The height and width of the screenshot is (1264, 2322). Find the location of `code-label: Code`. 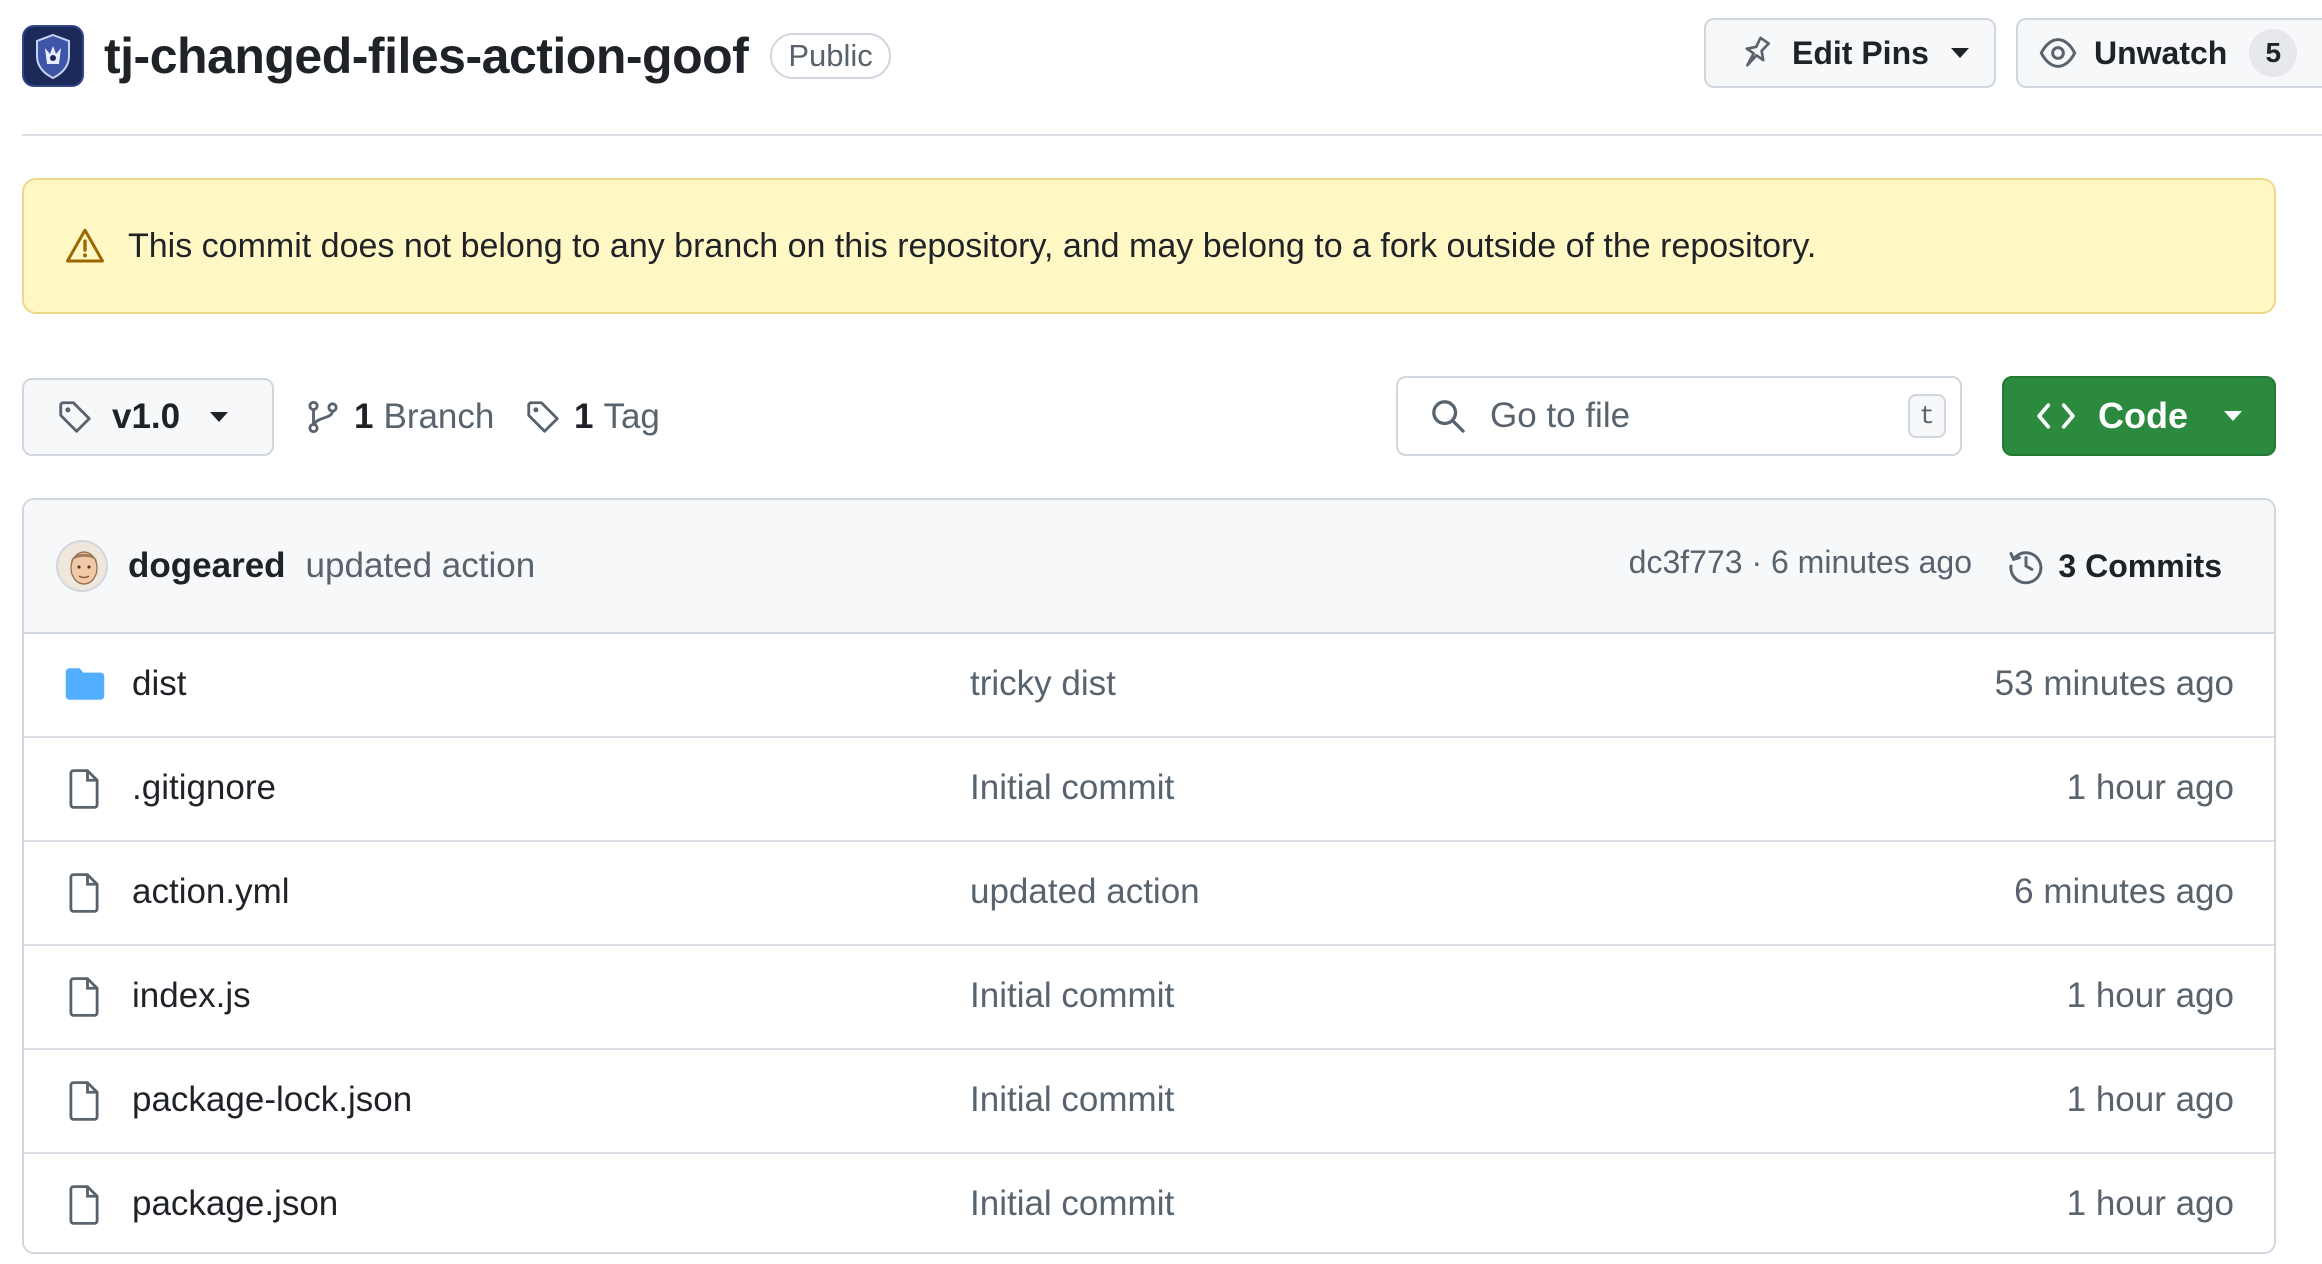

code-label: Code is located at coordinates (2143, 415).